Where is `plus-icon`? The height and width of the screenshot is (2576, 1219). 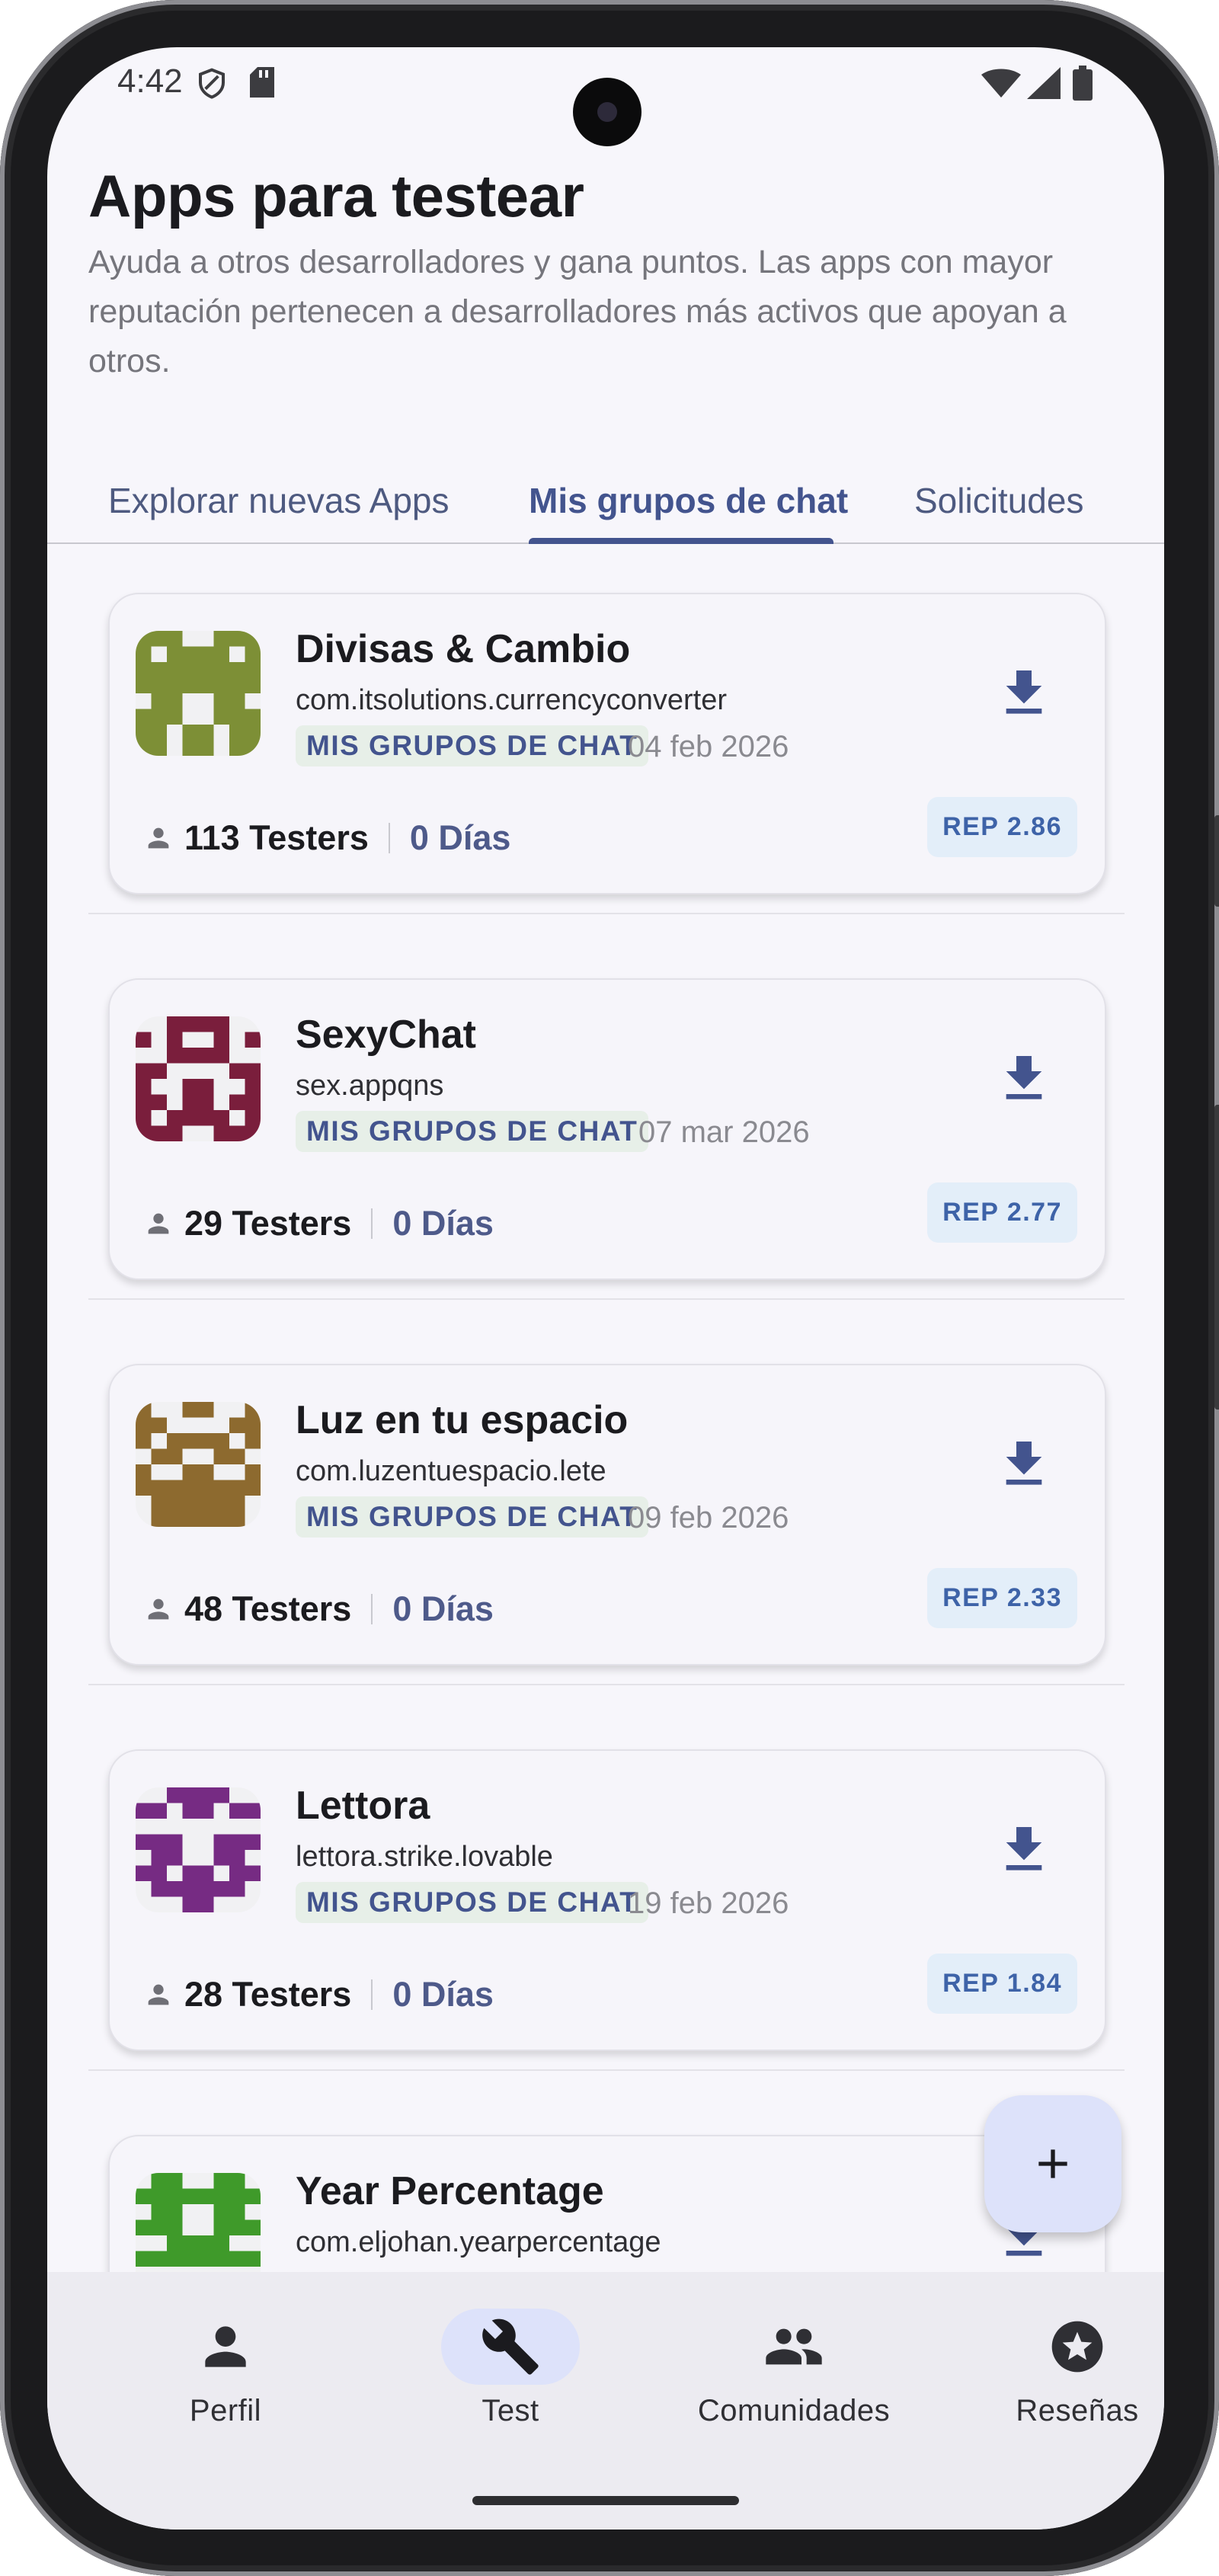
plus-icon is located at coordinates (1052, 2163).